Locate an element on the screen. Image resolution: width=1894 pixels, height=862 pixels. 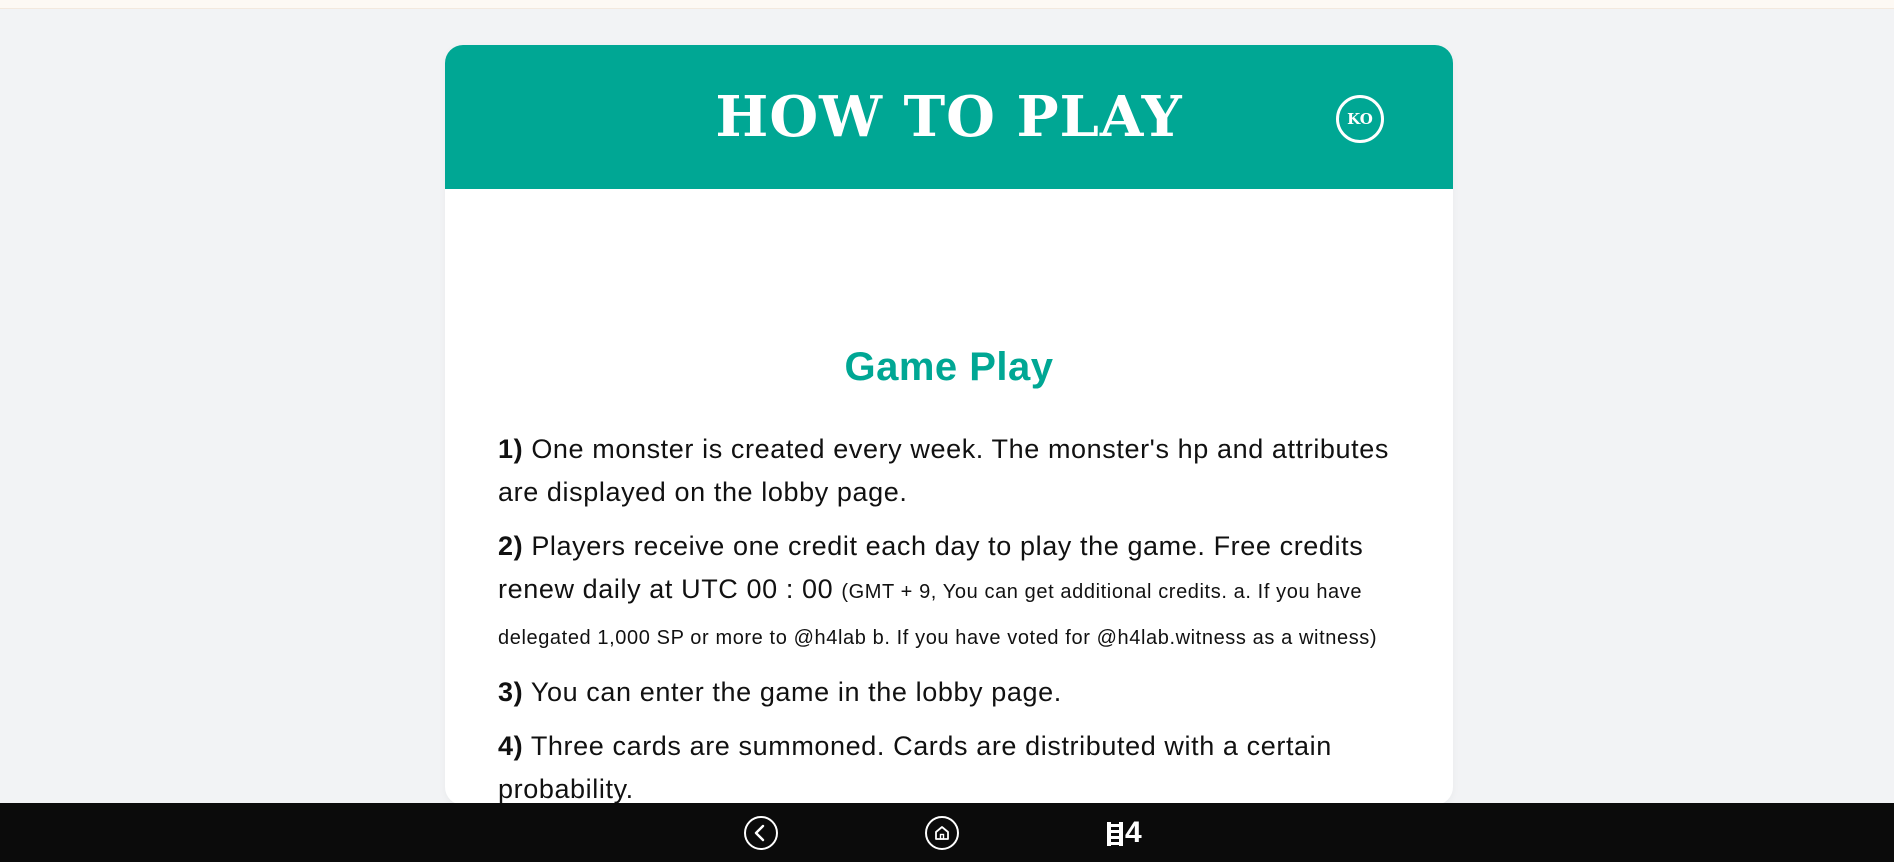
back-button is located at coordinates (761, 833).